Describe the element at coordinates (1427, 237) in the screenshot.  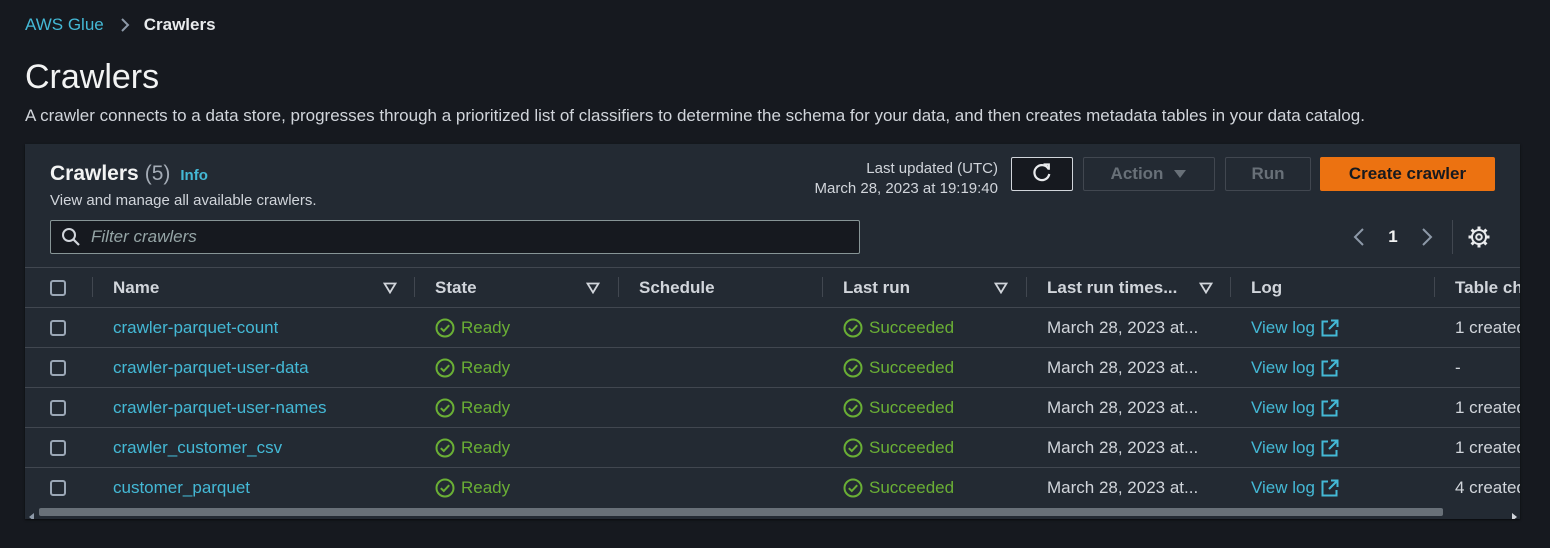
I see `next-page-icon` at that location.